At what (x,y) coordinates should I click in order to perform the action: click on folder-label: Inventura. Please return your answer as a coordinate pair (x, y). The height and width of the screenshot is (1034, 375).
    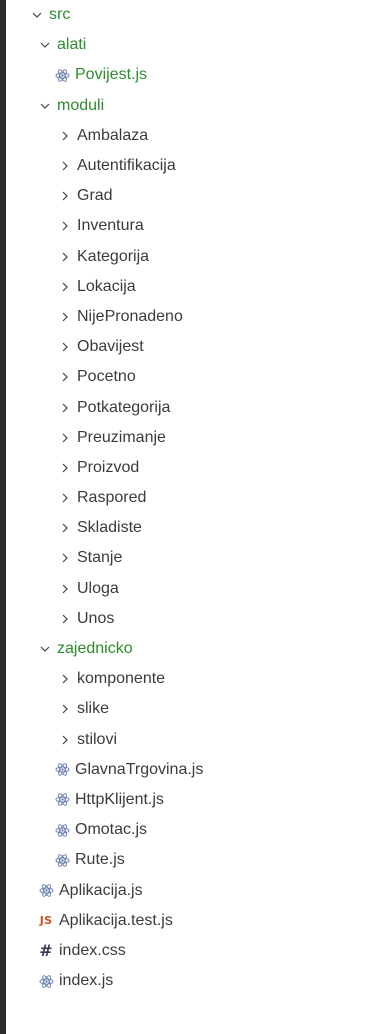
    Looking at the image, I should click on (110, 226).